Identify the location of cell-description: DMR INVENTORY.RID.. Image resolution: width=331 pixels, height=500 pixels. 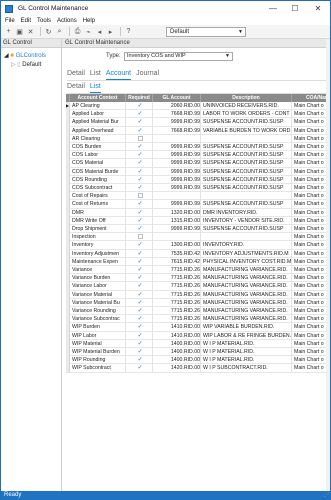
(246, 212).